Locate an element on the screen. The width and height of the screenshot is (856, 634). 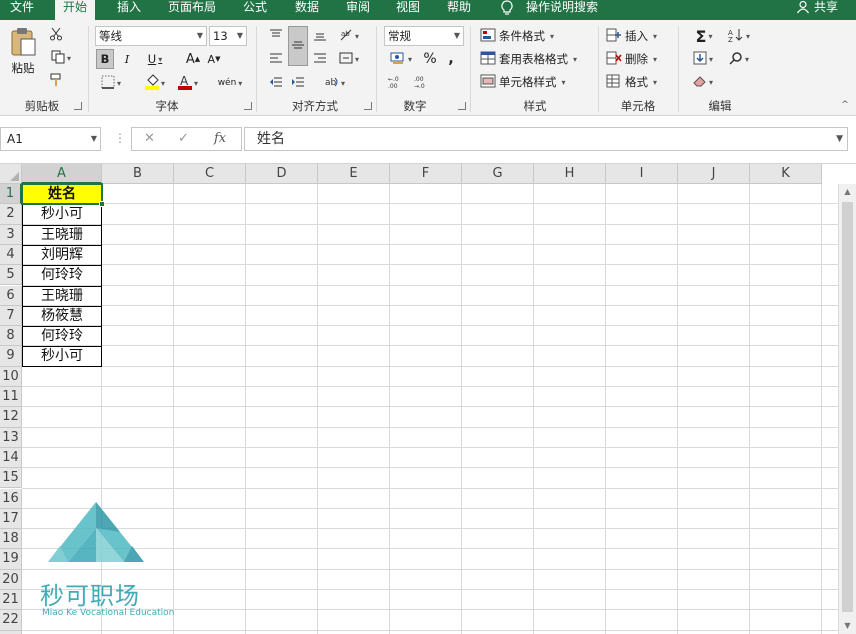
tab-home: 开始 is located at coordinates (75, 10).